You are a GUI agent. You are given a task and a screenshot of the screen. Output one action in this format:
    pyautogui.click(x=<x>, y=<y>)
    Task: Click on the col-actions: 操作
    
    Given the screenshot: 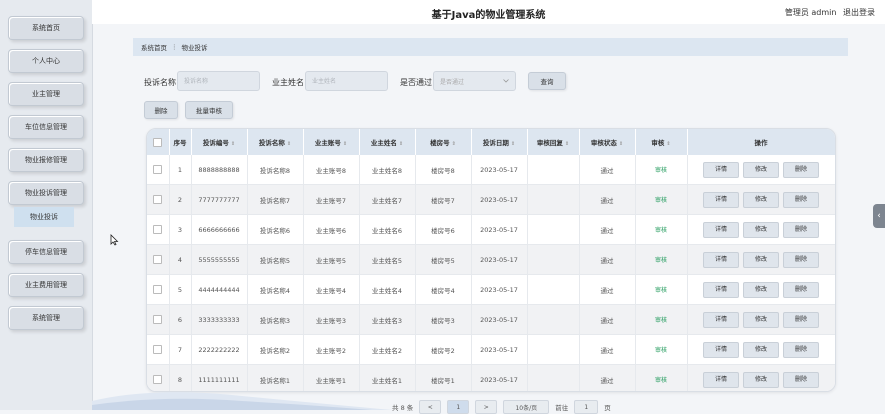 What is the action you would take?
    pyautogui.click(x=761, y=142)
    